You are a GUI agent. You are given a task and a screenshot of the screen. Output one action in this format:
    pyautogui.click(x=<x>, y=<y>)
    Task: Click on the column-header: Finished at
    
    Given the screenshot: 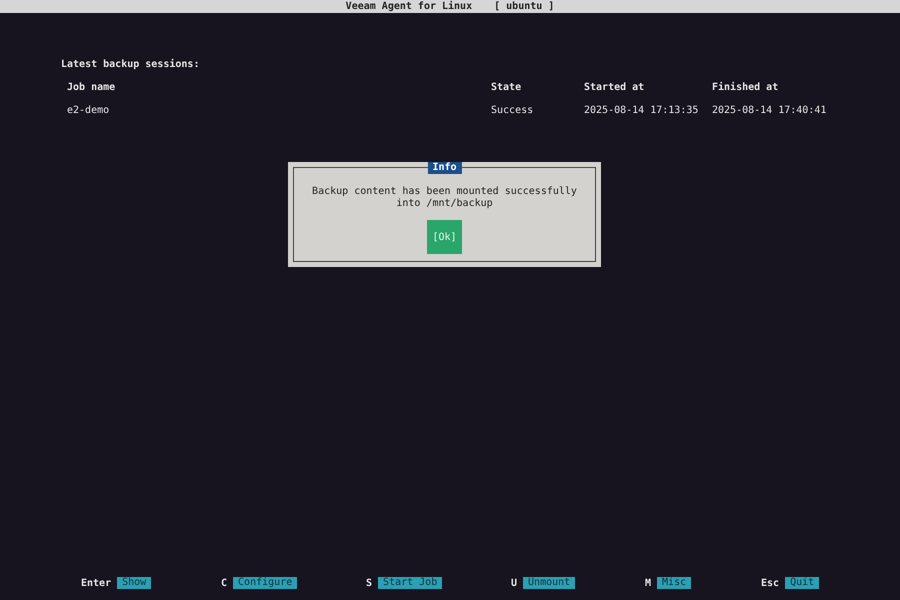 What is the action you would take?
    pyautogui.click(x=746, y=87)
    